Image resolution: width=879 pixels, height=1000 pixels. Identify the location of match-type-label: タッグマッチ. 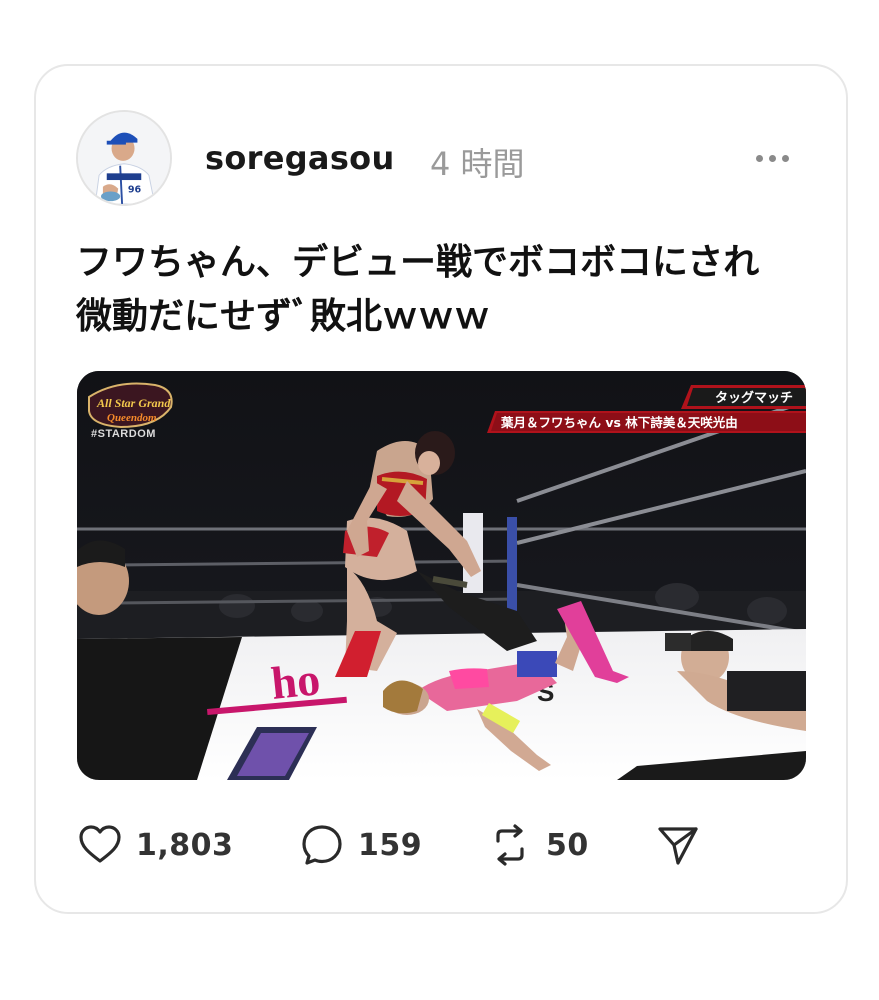
(754, 398).